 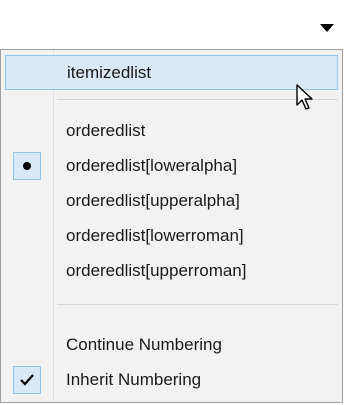 I want to click on menu-item-label: orderedlist[lowerroman], so click(x=155, y=235).